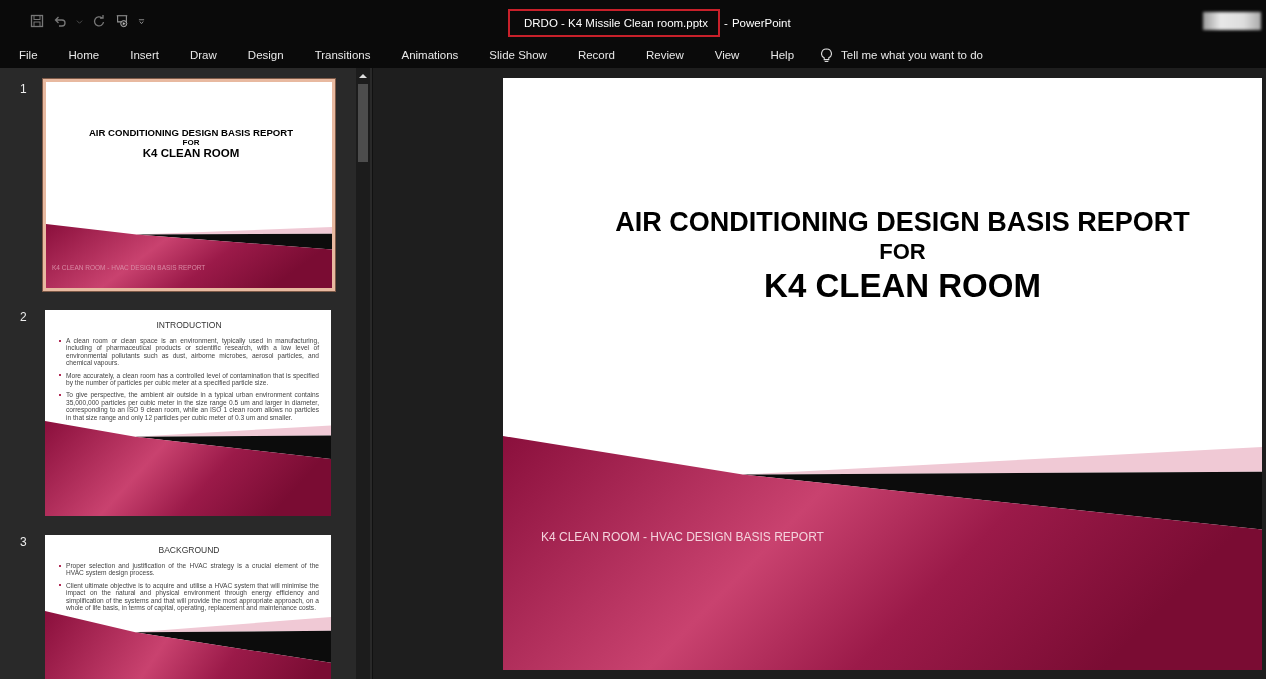 The height and width of the screenshot is (679, 1266). Describe the element at coordinates (682, 537) in the screenshot. I see `slide-footer: K4 CLEAN ROOM - HVAC DESIGN BASIS REPORT` at that location.